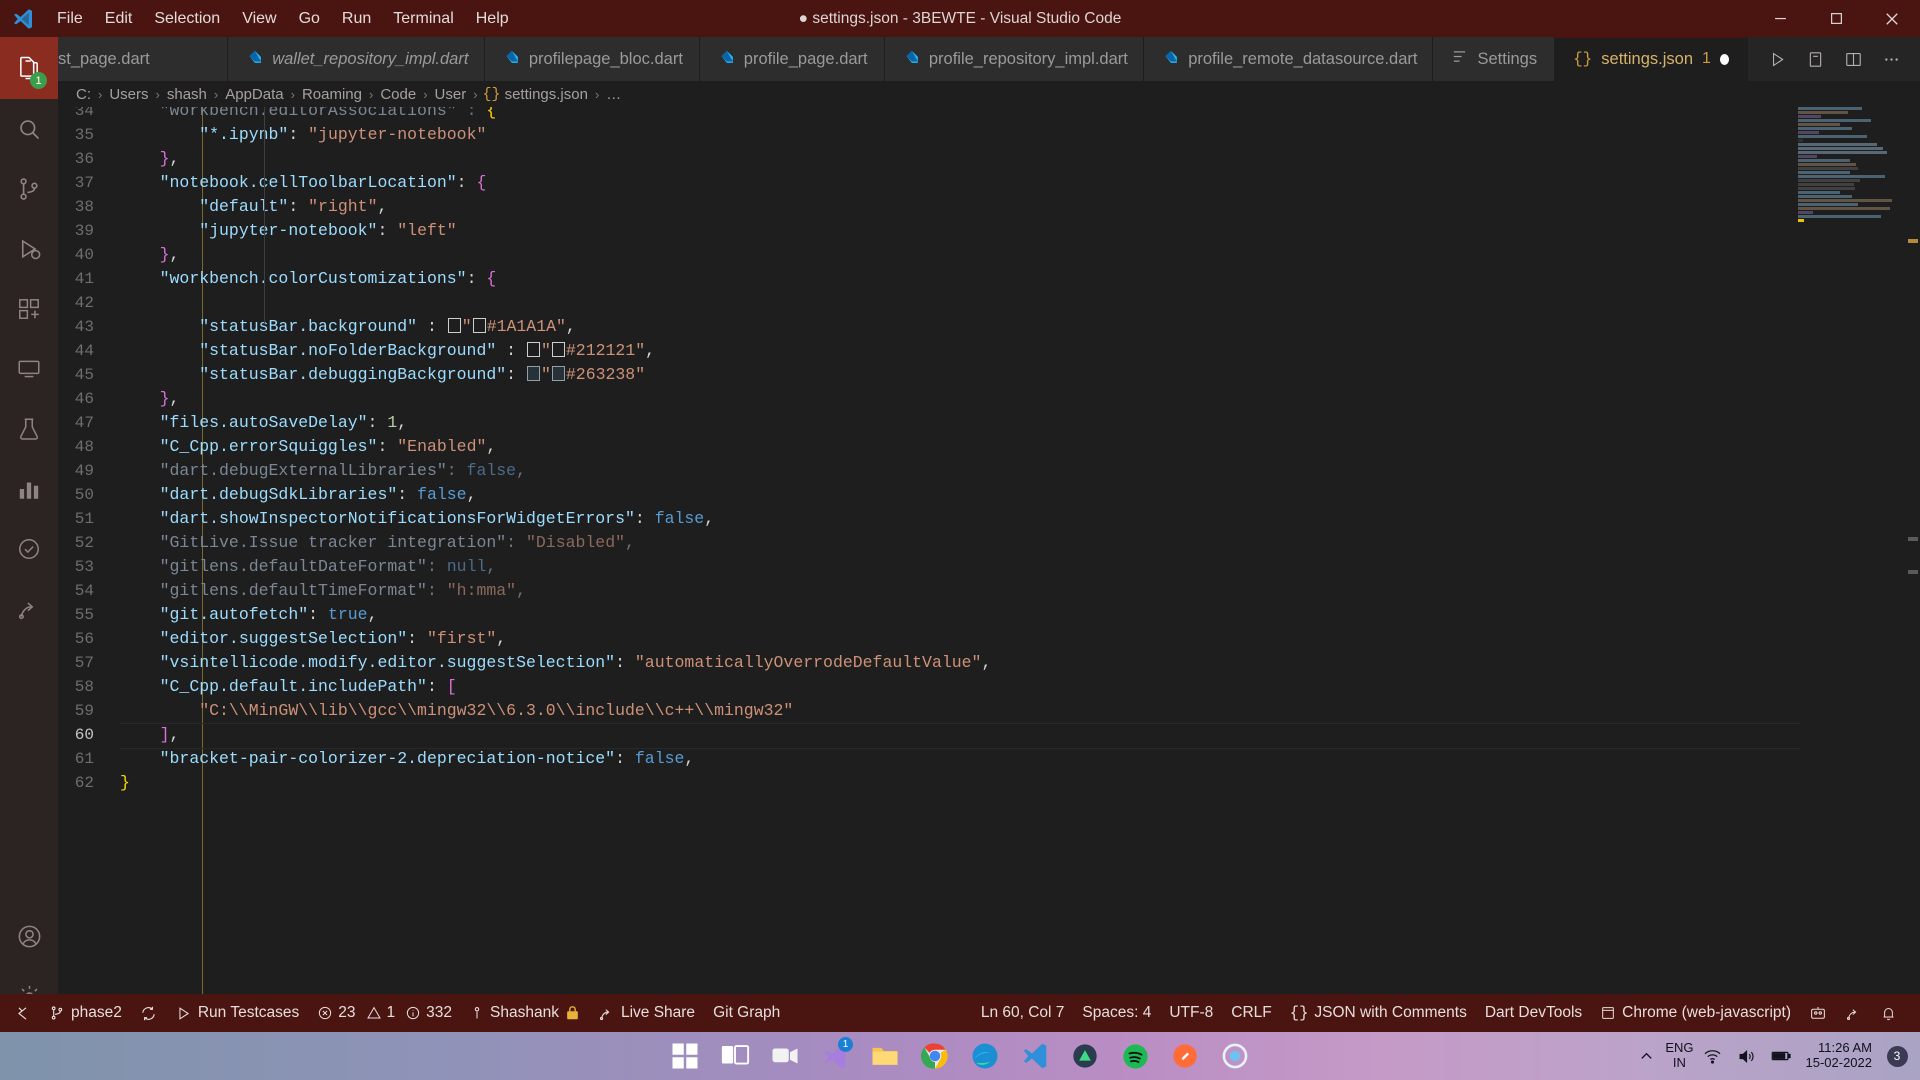 The image size is (1920, 1080). What do you see at coordinates (1777, 59) in the screenshot?
I see `run-or-debug-button` at bounding box center [1777, 59].